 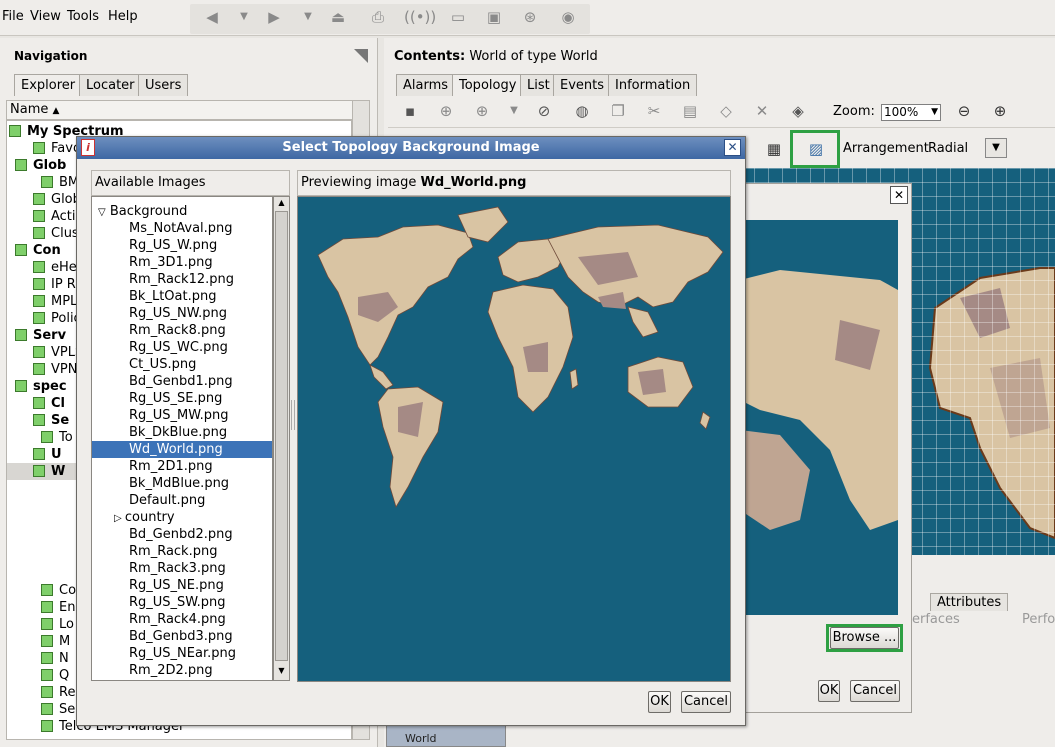 What do you see at coordinates (182, 568) in the screenshot?
I see `image-list-item: Rm_Rack3.png` at bounding box center [182, 568].